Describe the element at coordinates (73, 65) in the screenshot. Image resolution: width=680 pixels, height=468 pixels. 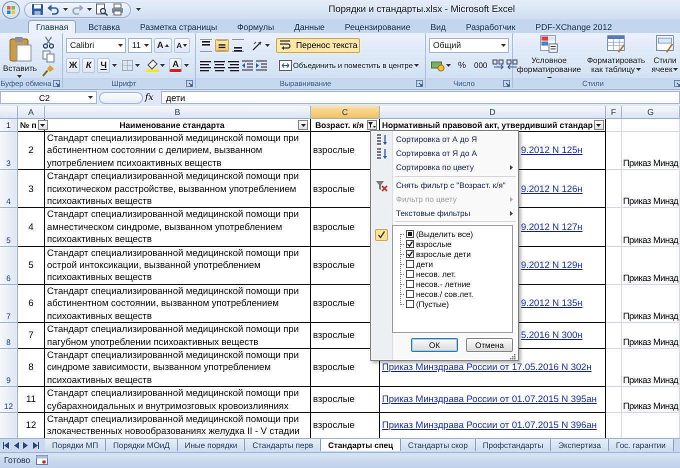
I see `bold-button: Ж` at that location.